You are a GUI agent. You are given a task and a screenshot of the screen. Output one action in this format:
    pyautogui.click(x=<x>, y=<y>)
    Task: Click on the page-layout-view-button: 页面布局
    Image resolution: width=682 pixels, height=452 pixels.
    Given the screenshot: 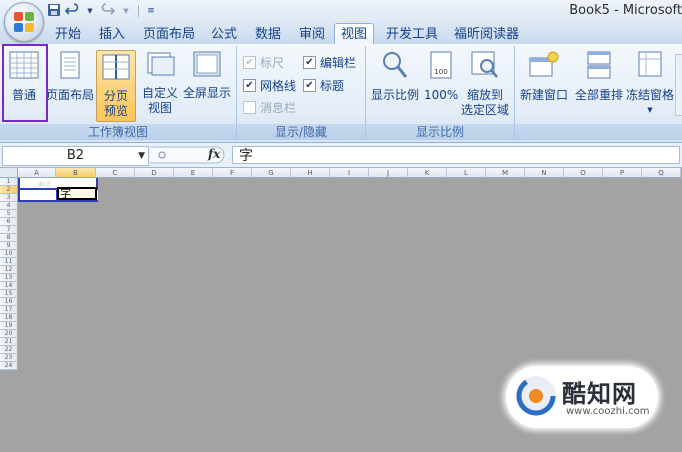 What is the action you would take?
    pyautogui.click(x=70, y=76)
    